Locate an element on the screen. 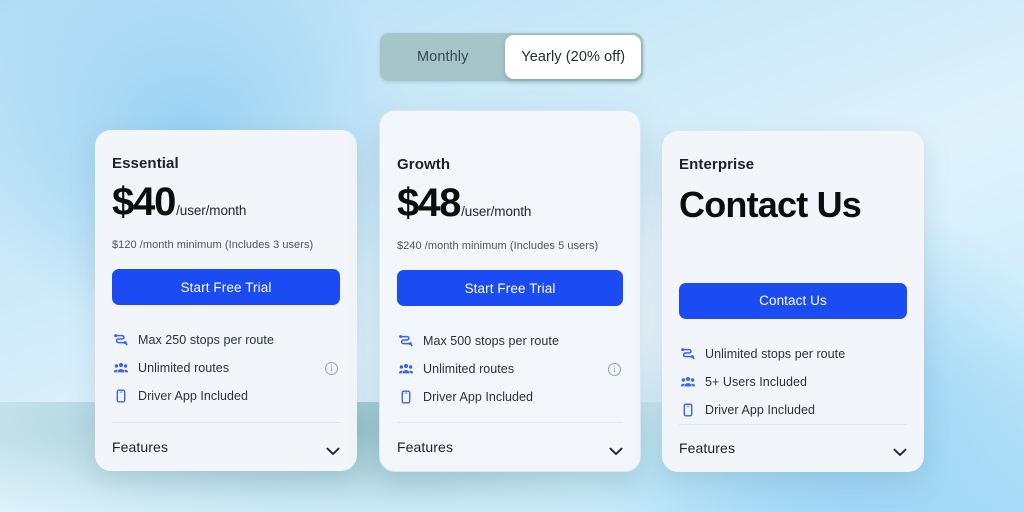  feature-label: Max 250 stops per route is located at coordinates (206, 340).